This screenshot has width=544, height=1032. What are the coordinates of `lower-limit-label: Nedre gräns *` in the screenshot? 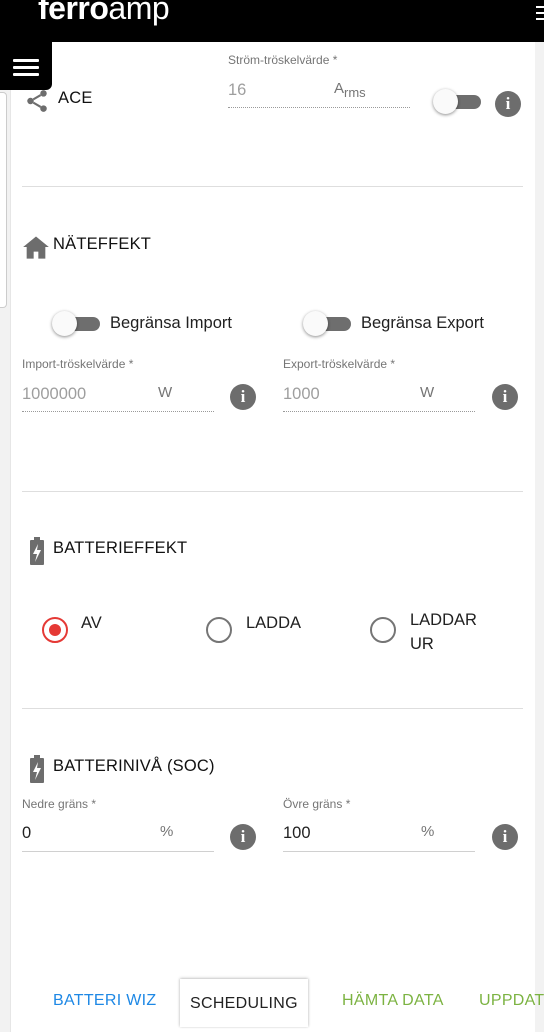 It's located at (59, 804).